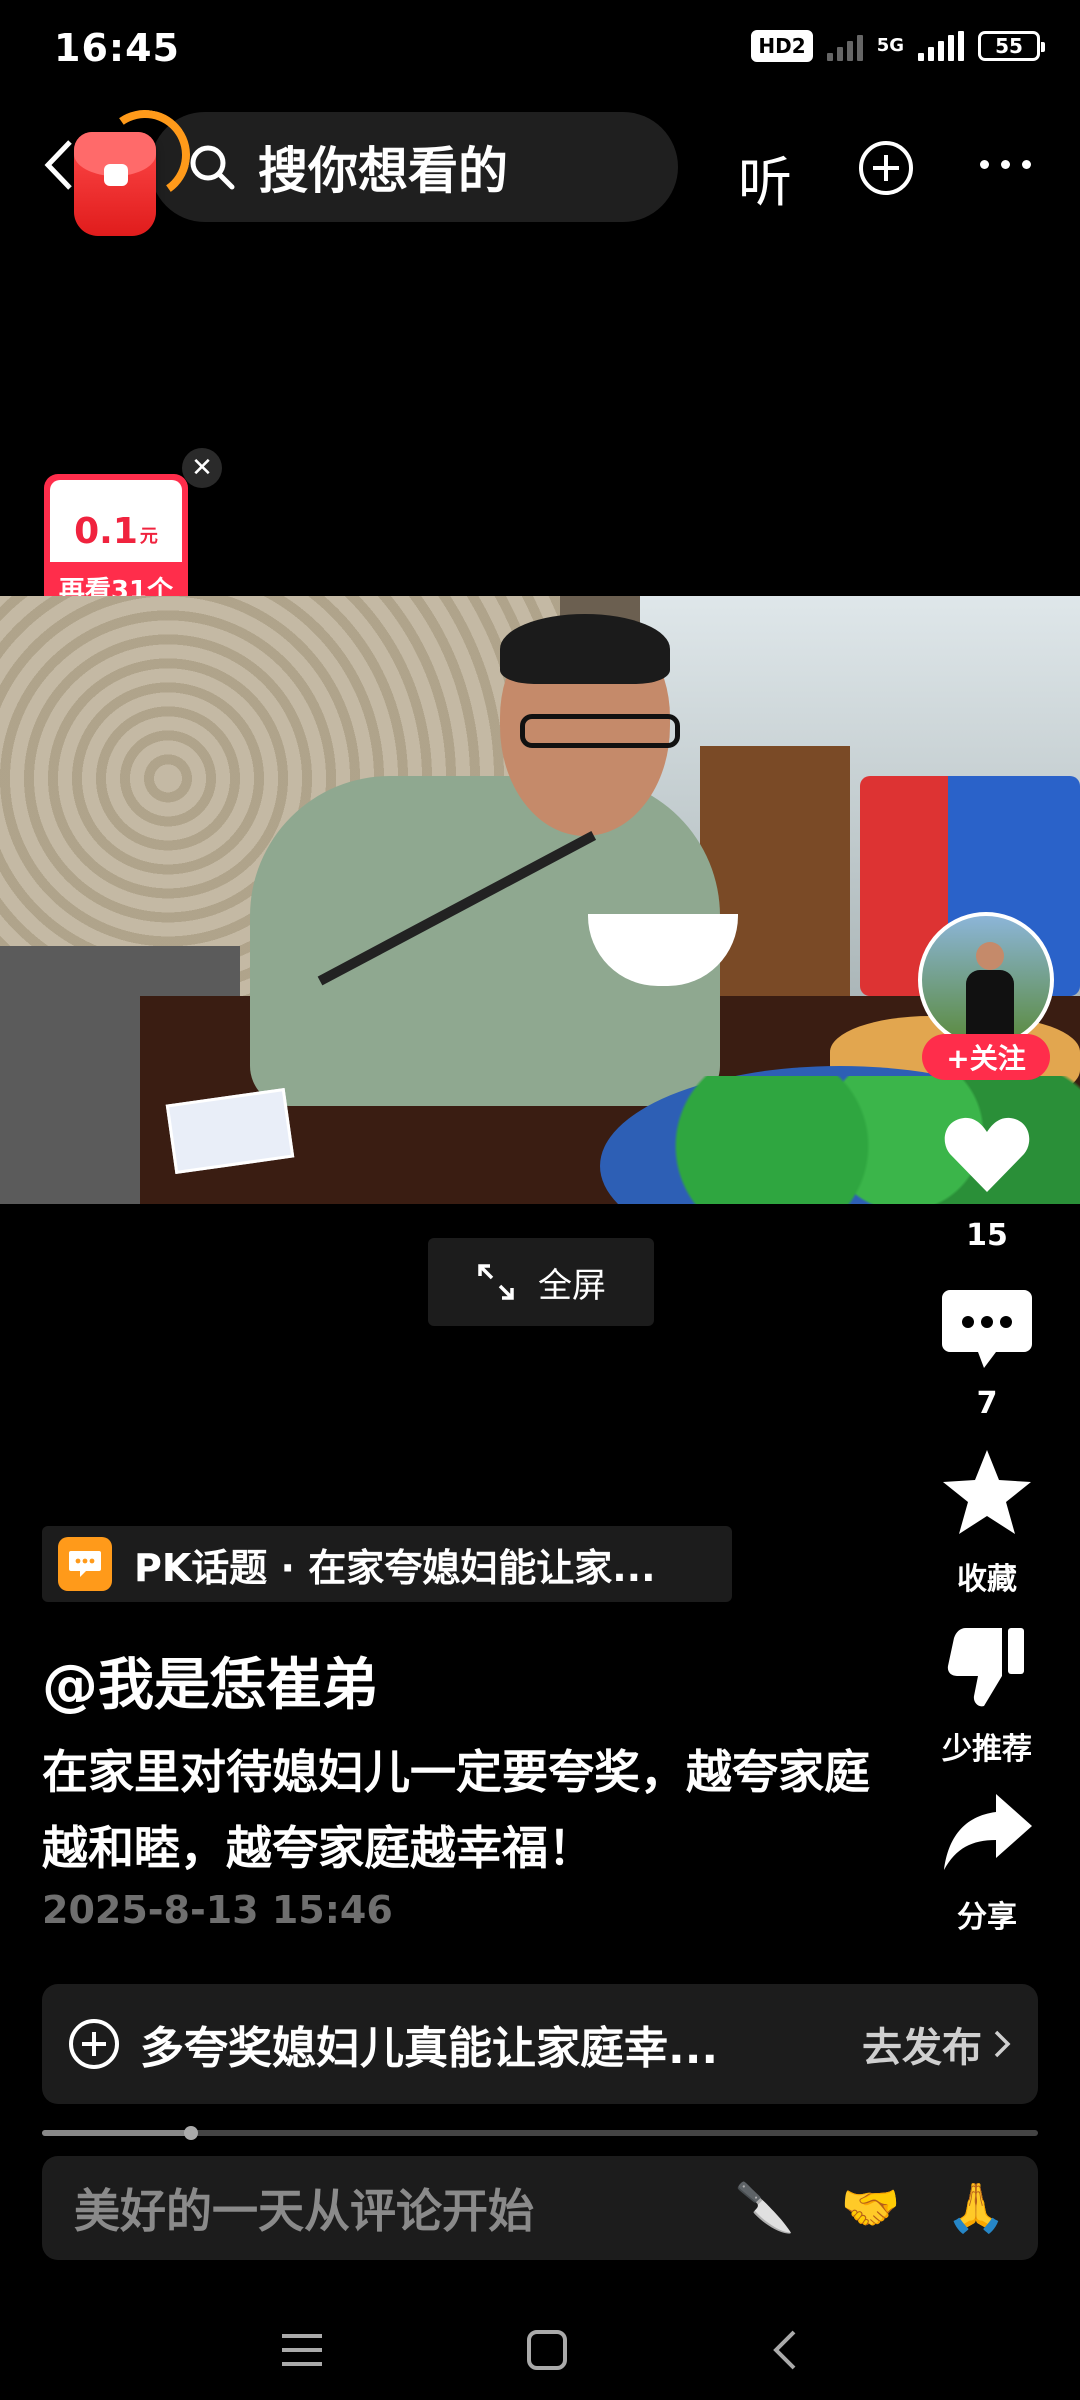 Image resolution: width=1080 pixels, height=2400 pixels. Describe the element at coordinates (383, 171) in the screenshot. I see `search-placeholder: 搜你想看的` at that location.